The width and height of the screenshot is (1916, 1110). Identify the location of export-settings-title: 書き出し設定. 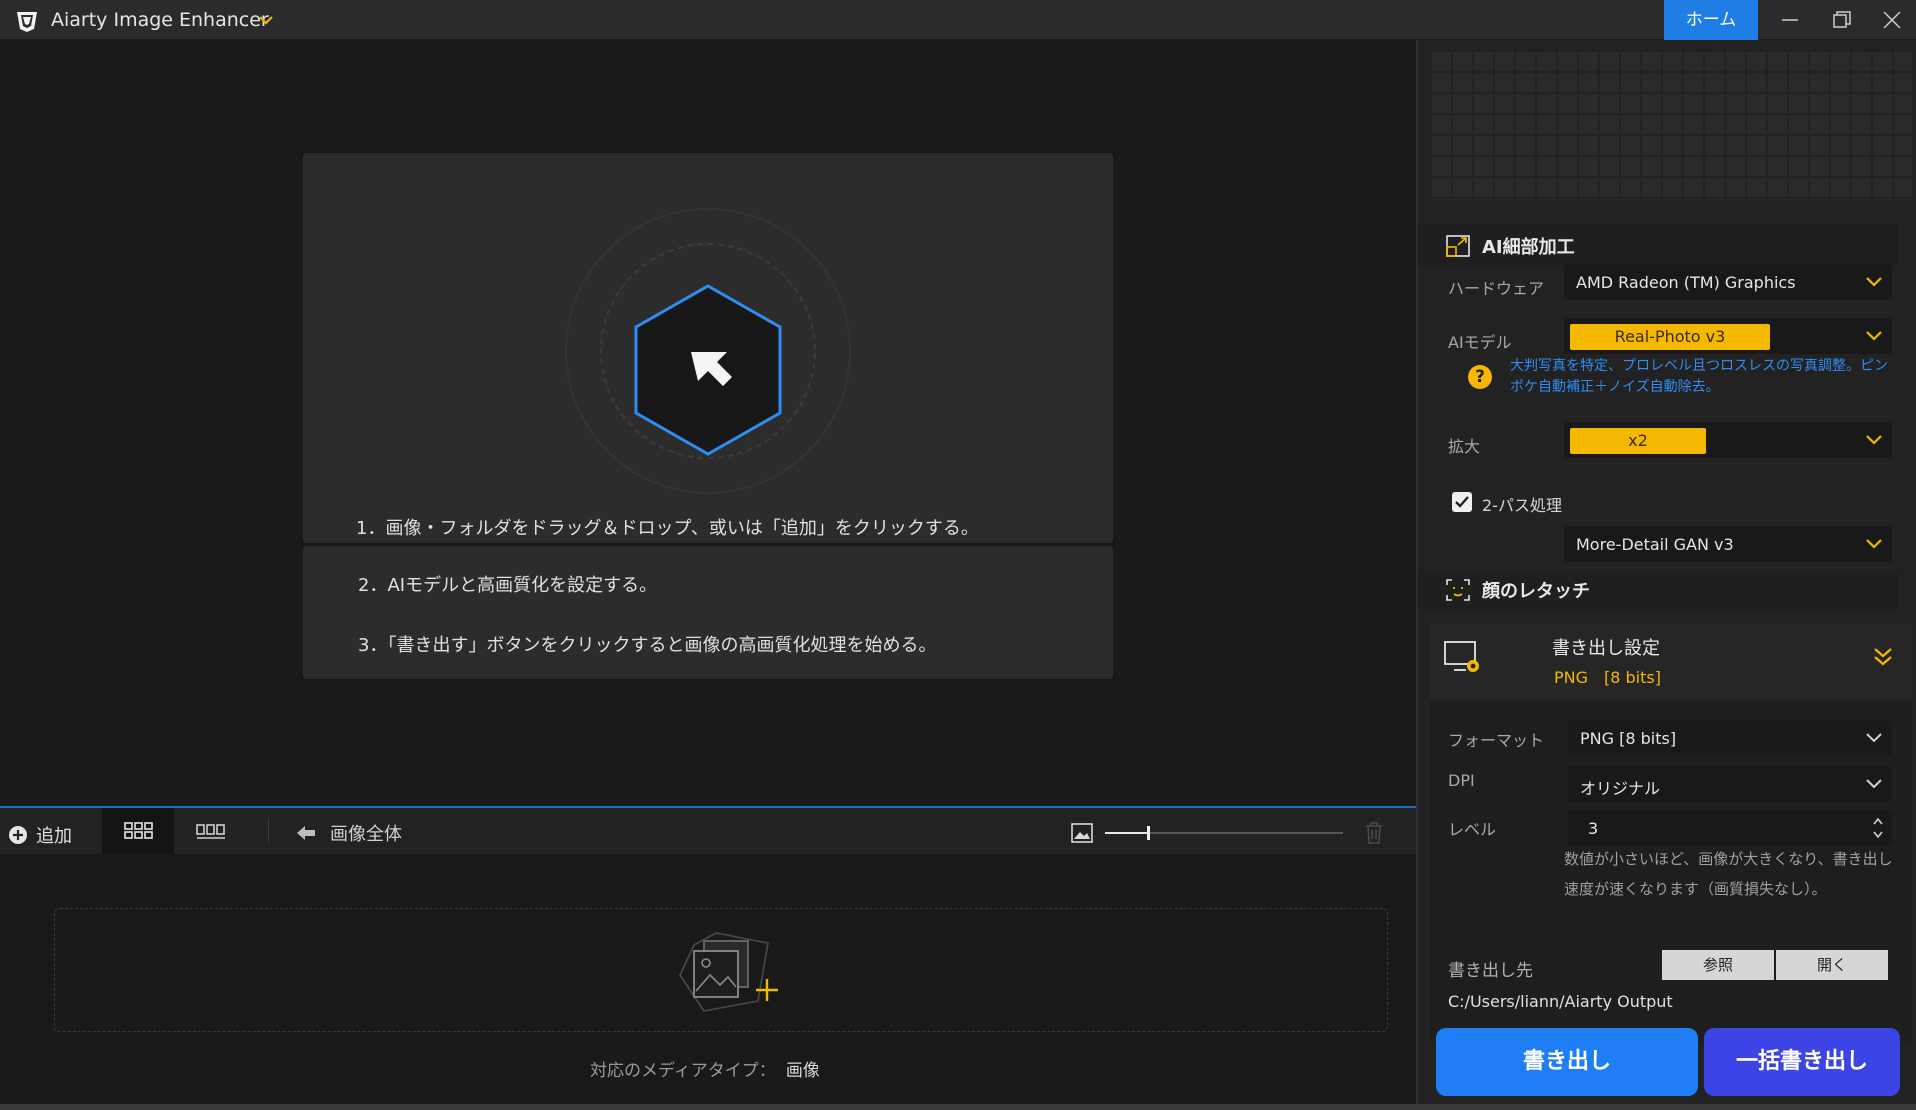
(1606, 648).